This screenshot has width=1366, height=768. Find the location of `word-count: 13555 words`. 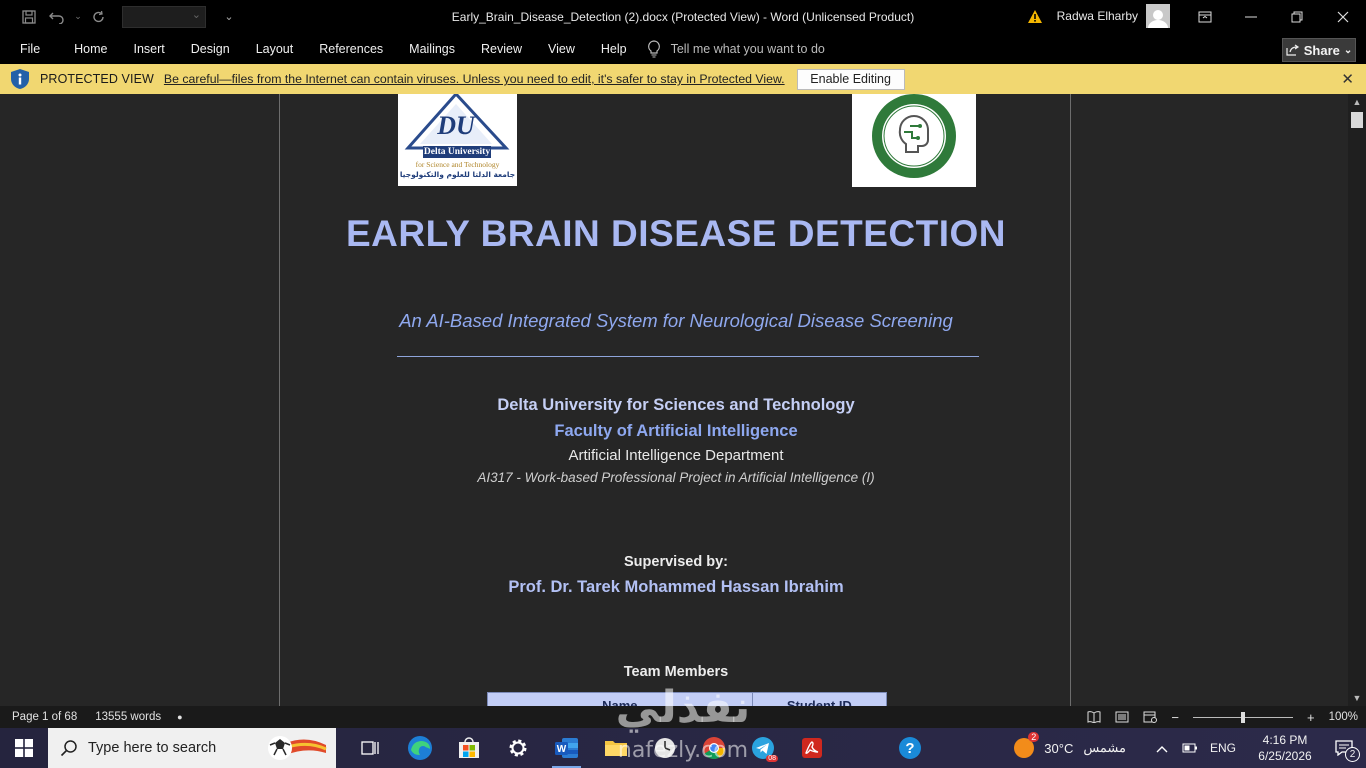

word-count: 13555 words is located at coordinates (128, 717).